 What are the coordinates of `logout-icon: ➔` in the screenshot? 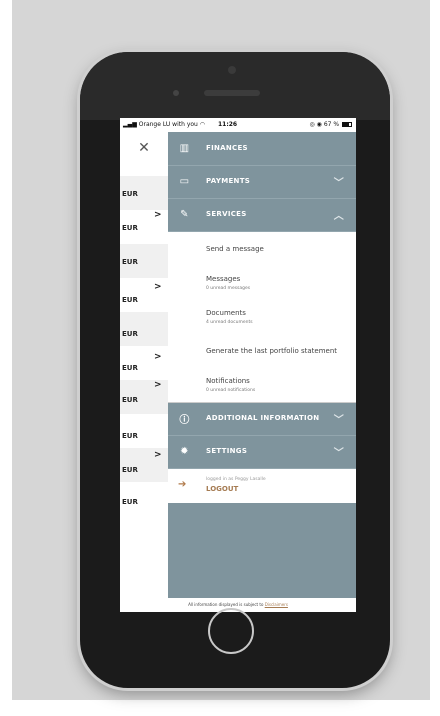 It's located at (182, 484).